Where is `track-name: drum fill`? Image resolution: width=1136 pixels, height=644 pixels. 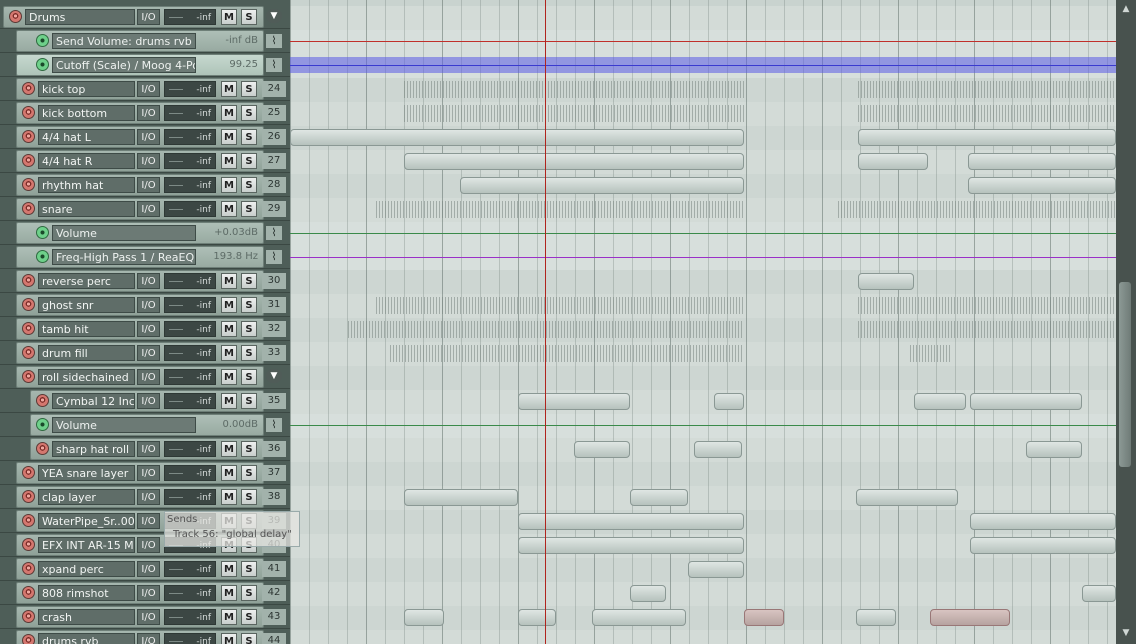
track-name: drum fill is located at coordinates (86, 353).